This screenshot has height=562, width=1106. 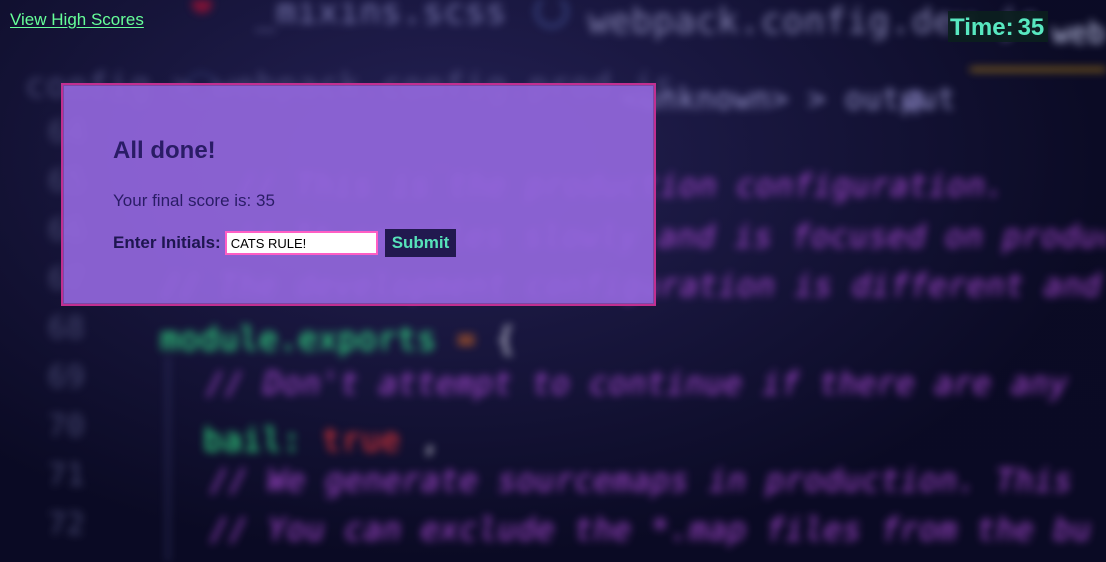 I want to click on background-module-exports-text: module.exports, so click(x=298, y=339).